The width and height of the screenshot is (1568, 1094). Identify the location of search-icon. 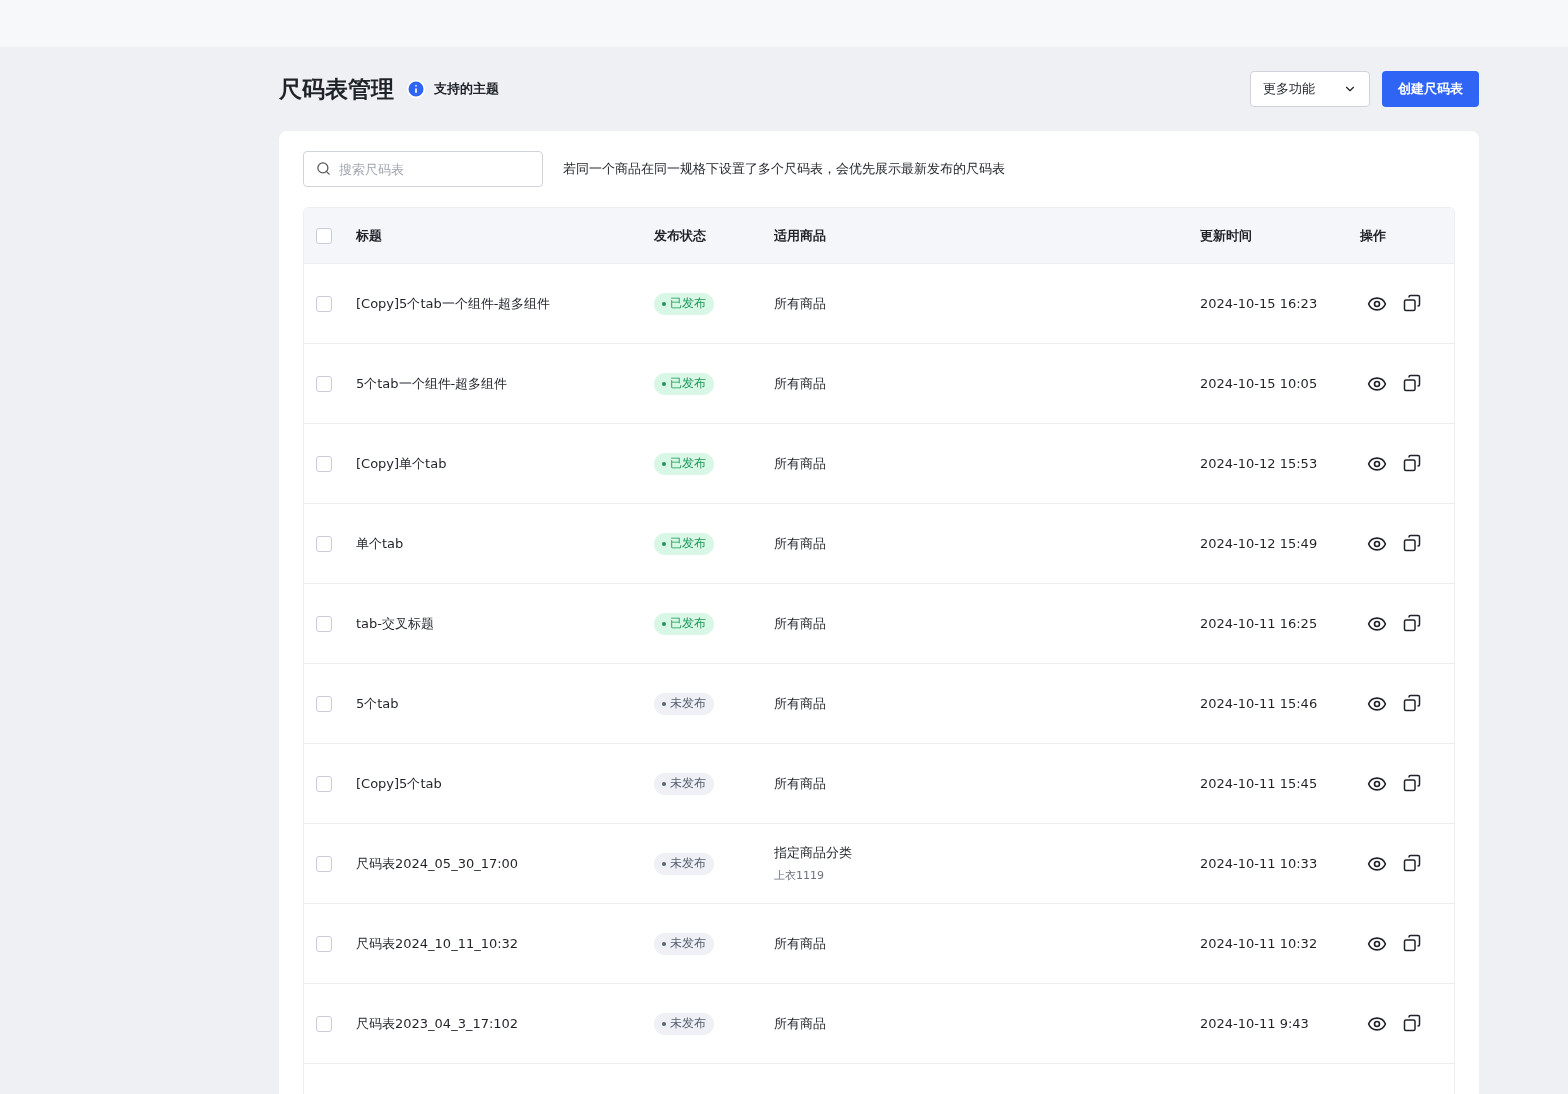
(323, 168).